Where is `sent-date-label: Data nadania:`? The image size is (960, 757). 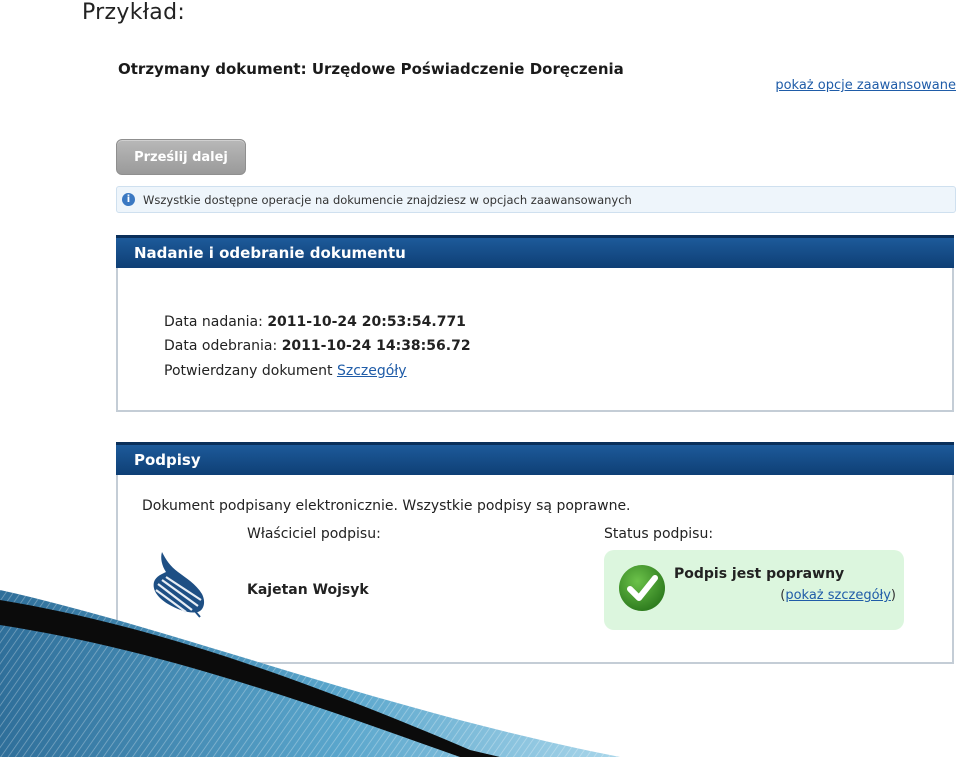
sent-date-label: Data nadania: is located at coordinates (213, 322).